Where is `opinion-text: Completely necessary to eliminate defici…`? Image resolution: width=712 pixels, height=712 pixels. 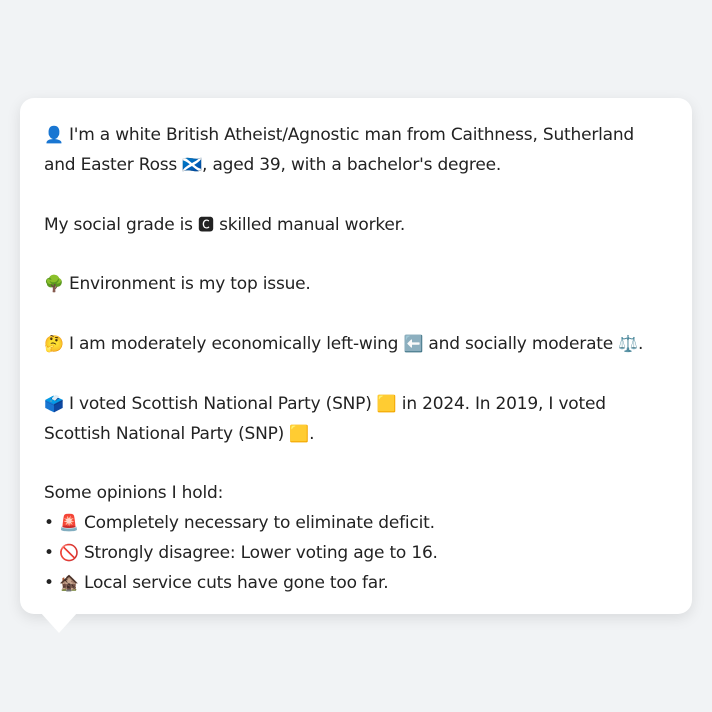
opinion-text: Completely necessary to eliminate defici… is located at coordinates (256, 522).